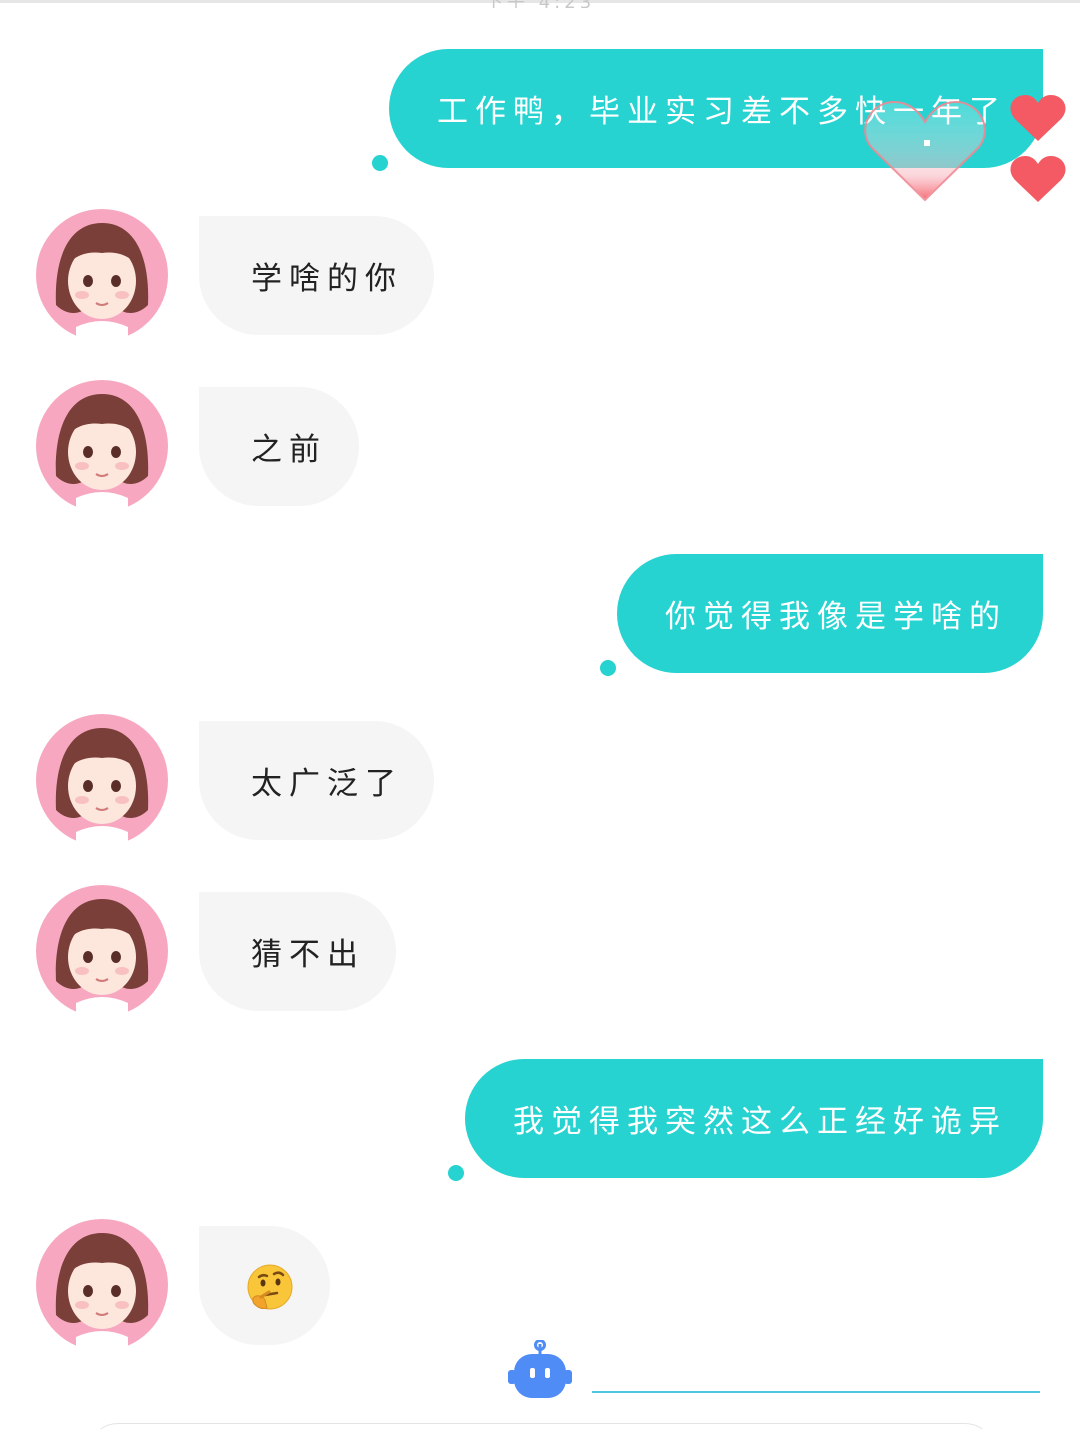 This screenshot has width=1080, height=1429. Describe the element at coordinates (550, 4) in the screenshot. I see `timestamp: 下午 4:23` at that location.